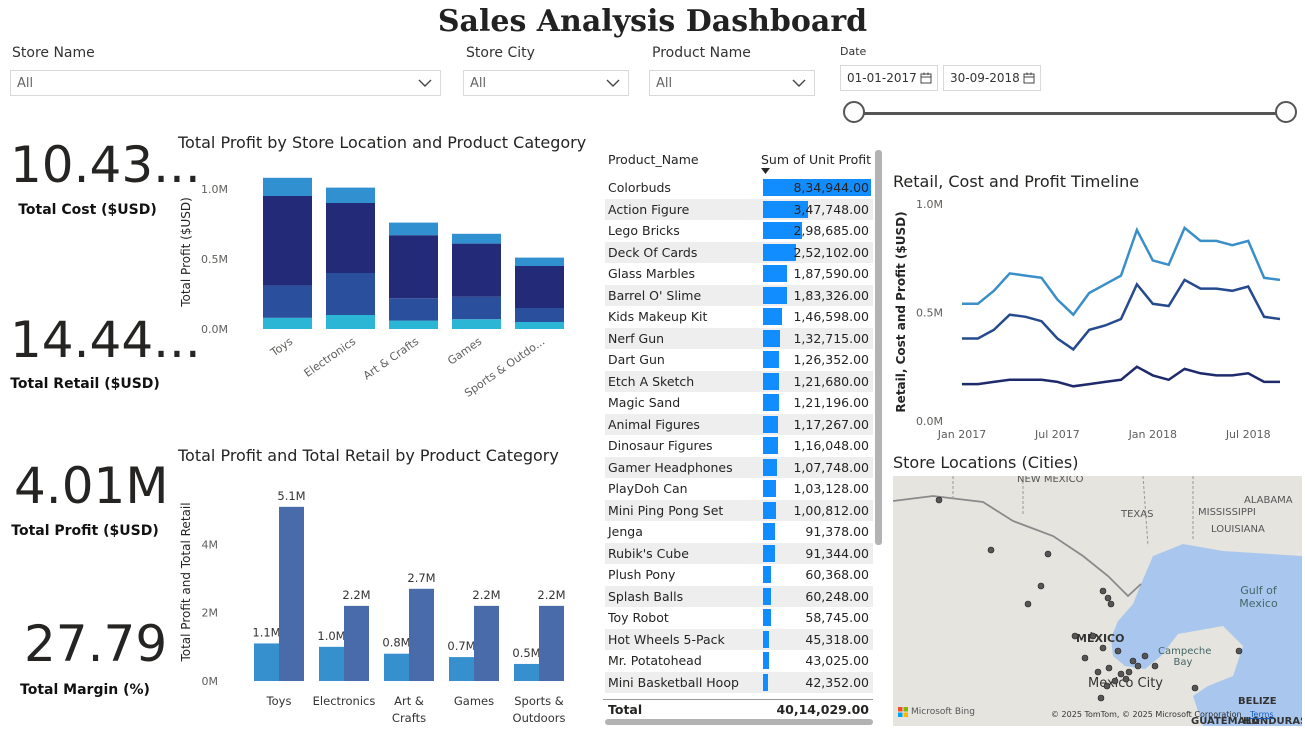  Describe the element at coordinates (1286, 112) in the screenshot. I see `date-range-end-handle` at that location.